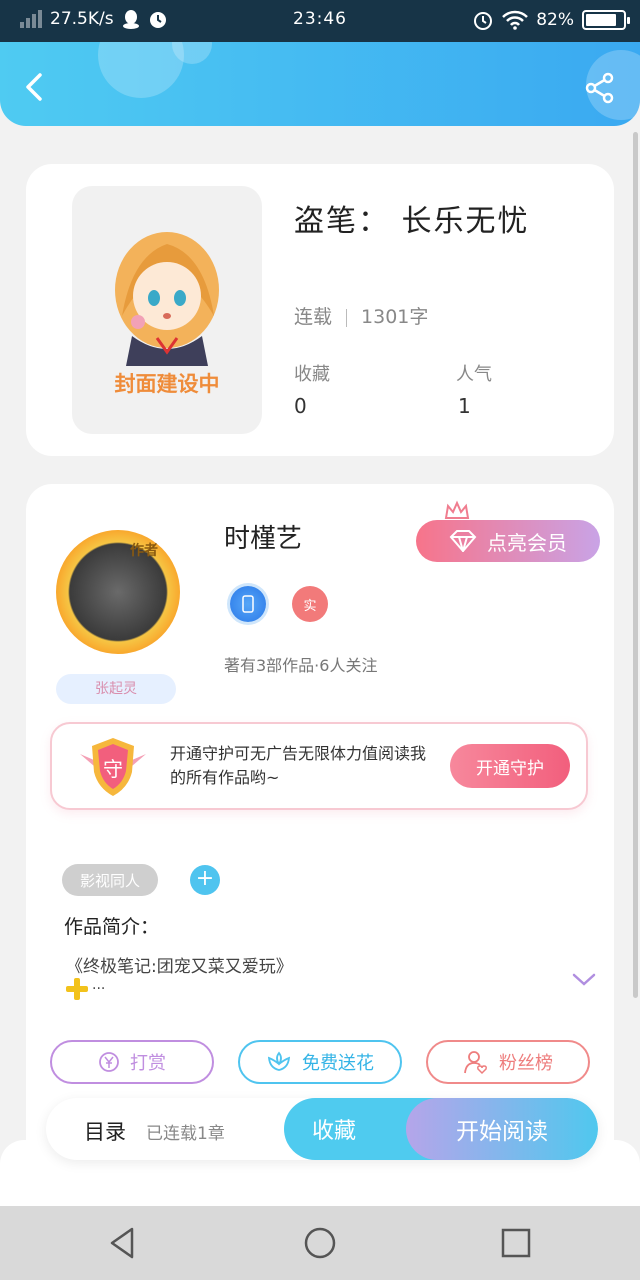 The image size is (640, 1280). I want to click on avatar-frame-plate: 张起灵, so click(116, 689).